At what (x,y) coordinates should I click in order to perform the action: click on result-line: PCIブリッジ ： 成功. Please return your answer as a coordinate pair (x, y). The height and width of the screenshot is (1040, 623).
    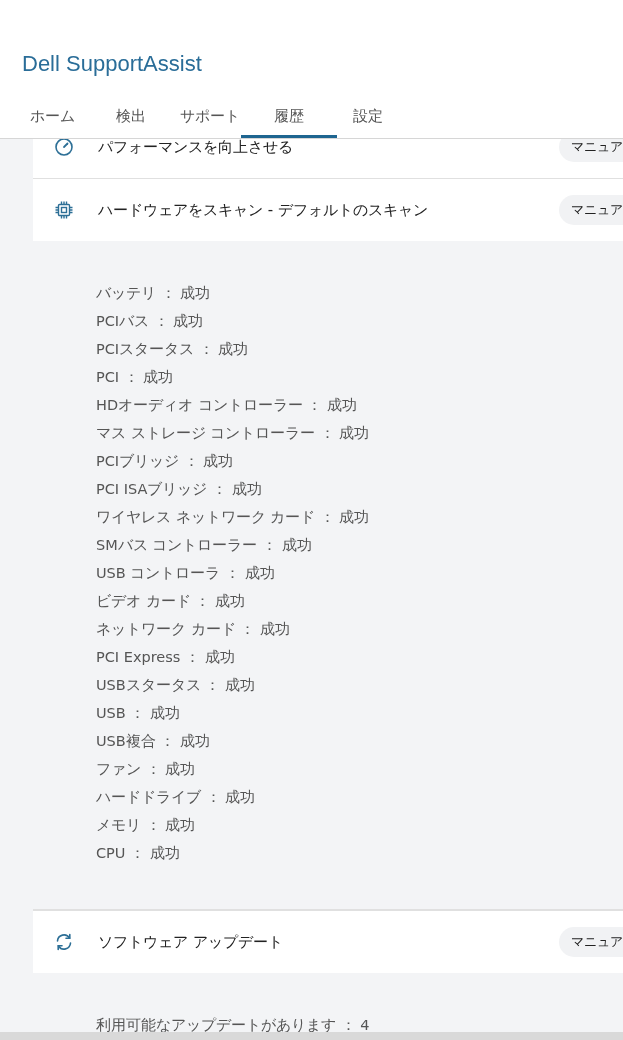
    Looking at the image, I should click on (165, 461).